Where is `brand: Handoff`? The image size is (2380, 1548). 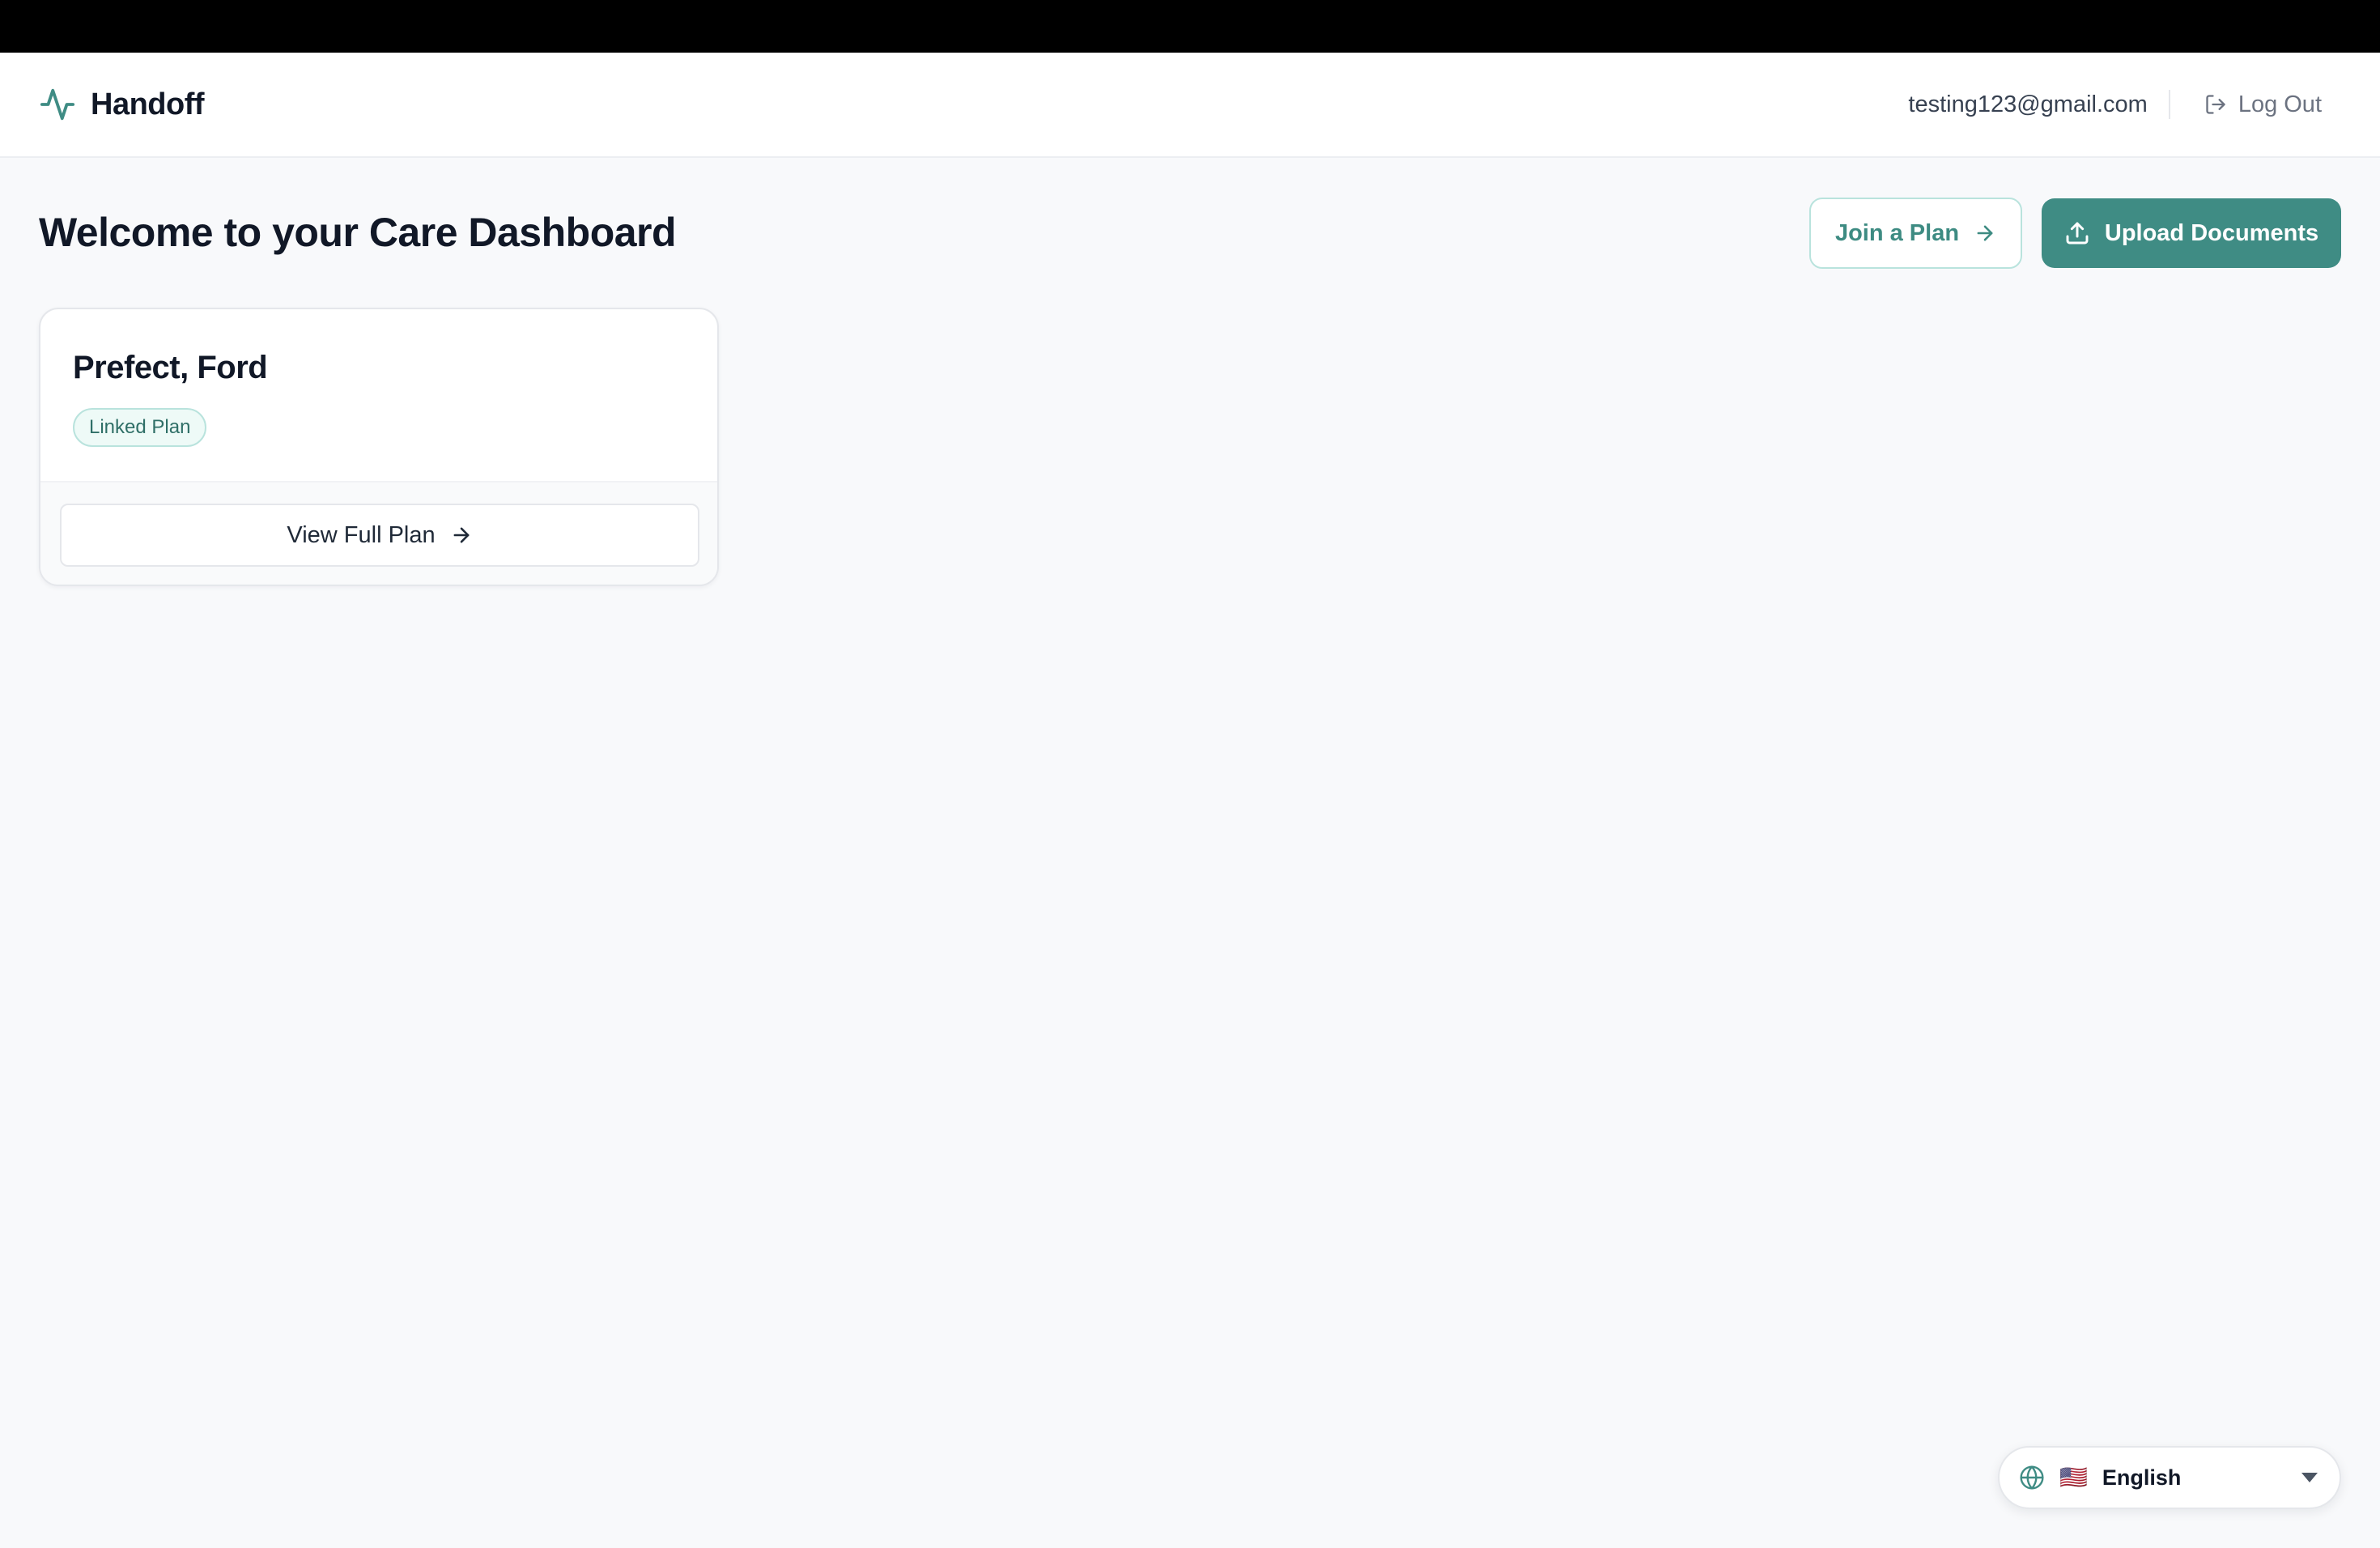 brand: Handoff is located at coordinates (122, 105).